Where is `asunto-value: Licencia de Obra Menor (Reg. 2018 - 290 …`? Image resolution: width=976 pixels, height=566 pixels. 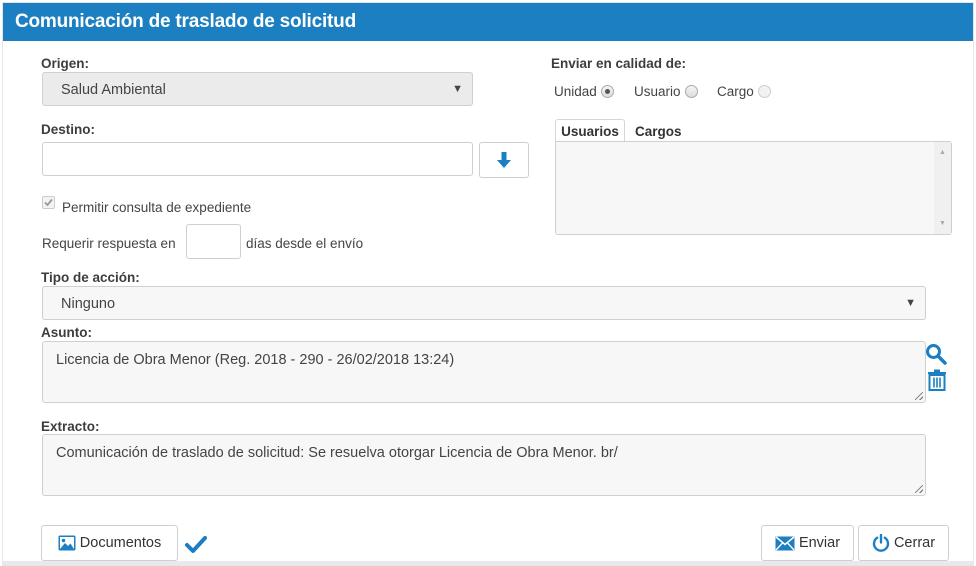
asunto-value: Licencia de Obra Menor (Reg. 2018 - 290 … is located at coordinates (255, 360).